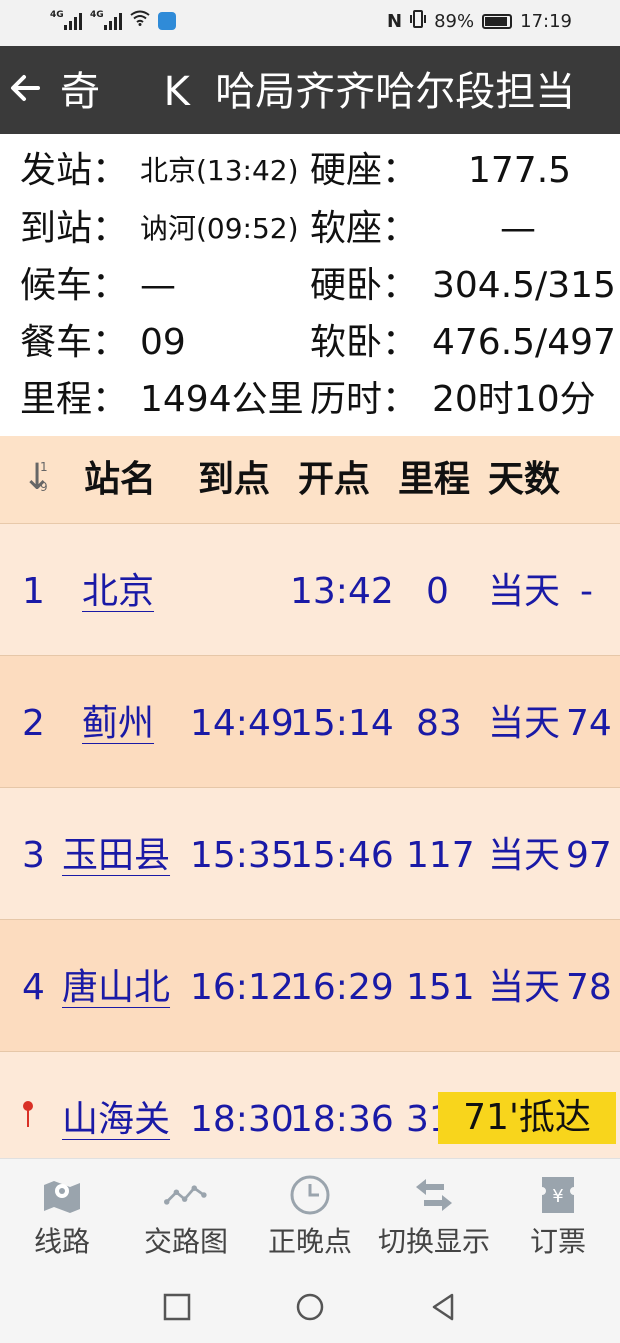 The image size is (620, 1343). Describe the element at coordinates (118, 724) in the screenshot. I see `station-link: 蓟州` at that location.